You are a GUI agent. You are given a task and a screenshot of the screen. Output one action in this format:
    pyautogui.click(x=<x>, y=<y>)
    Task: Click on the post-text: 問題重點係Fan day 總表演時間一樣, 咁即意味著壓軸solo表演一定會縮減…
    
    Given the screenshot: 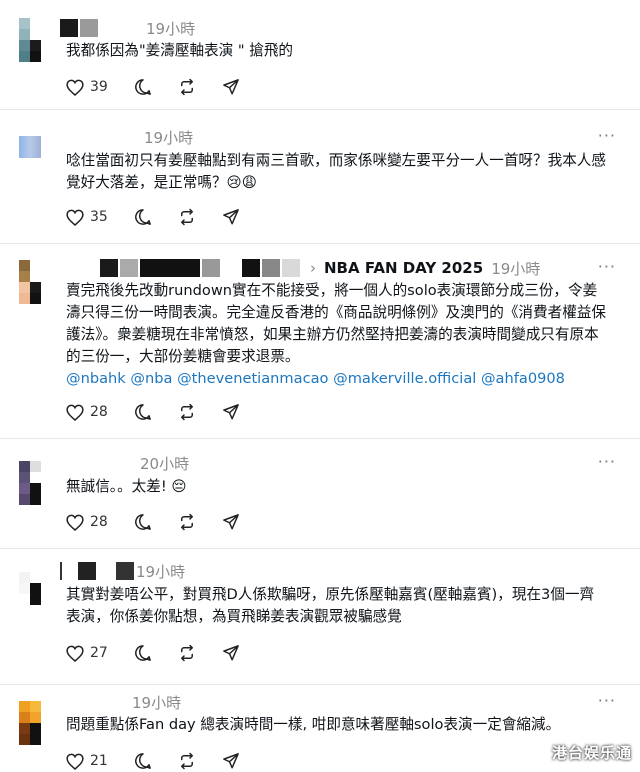 What is the action you would take?
    pyautogui.click(x=313, y=724)
    